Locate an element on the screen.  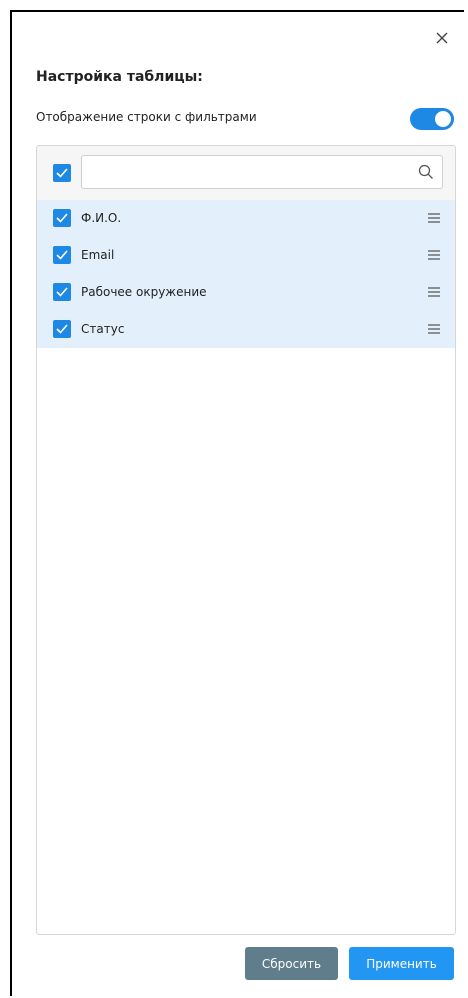
column-checkbox-environment is located at coordinates (62, 292).